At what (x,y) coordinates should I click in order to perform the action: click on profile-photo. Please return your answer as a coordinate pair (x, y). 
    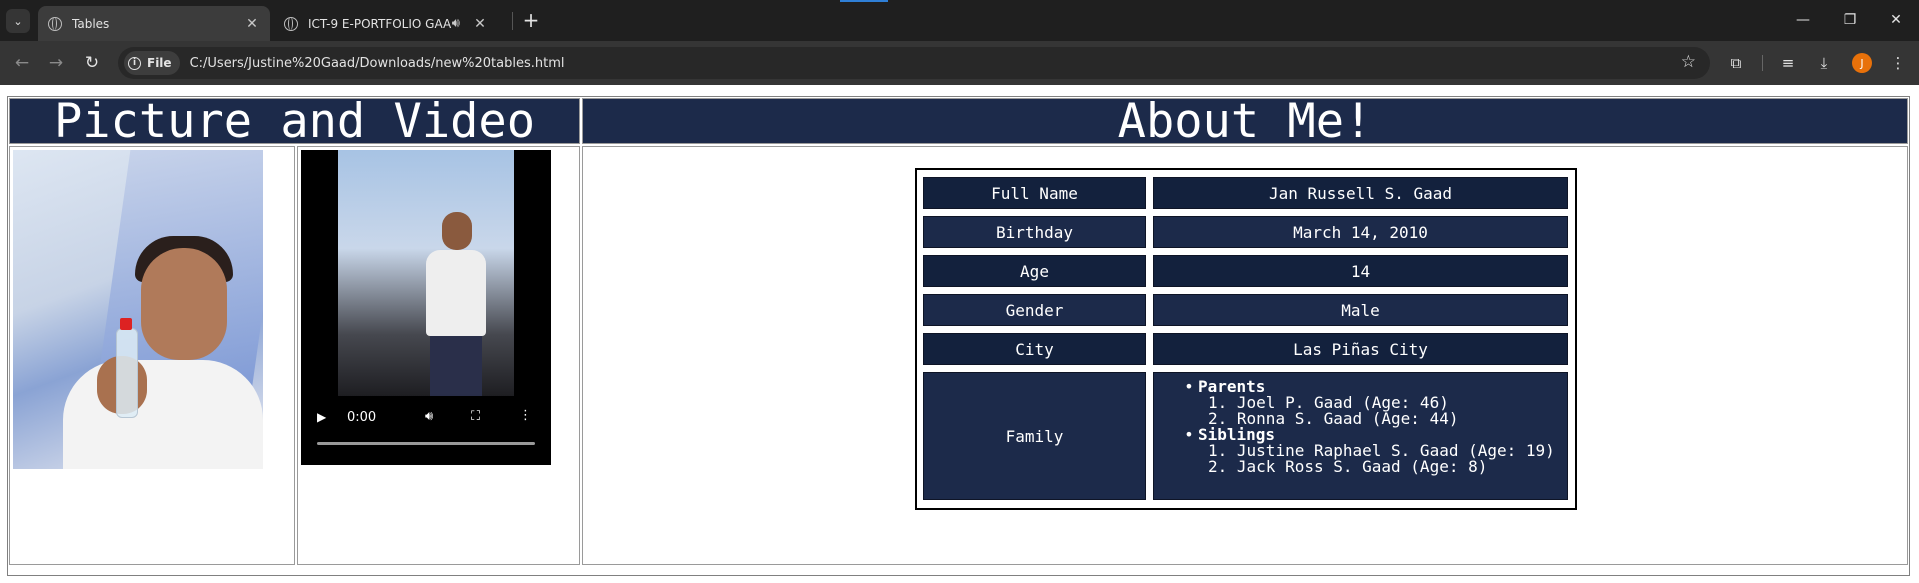
    Looking at the image, I should click on (138, 309).